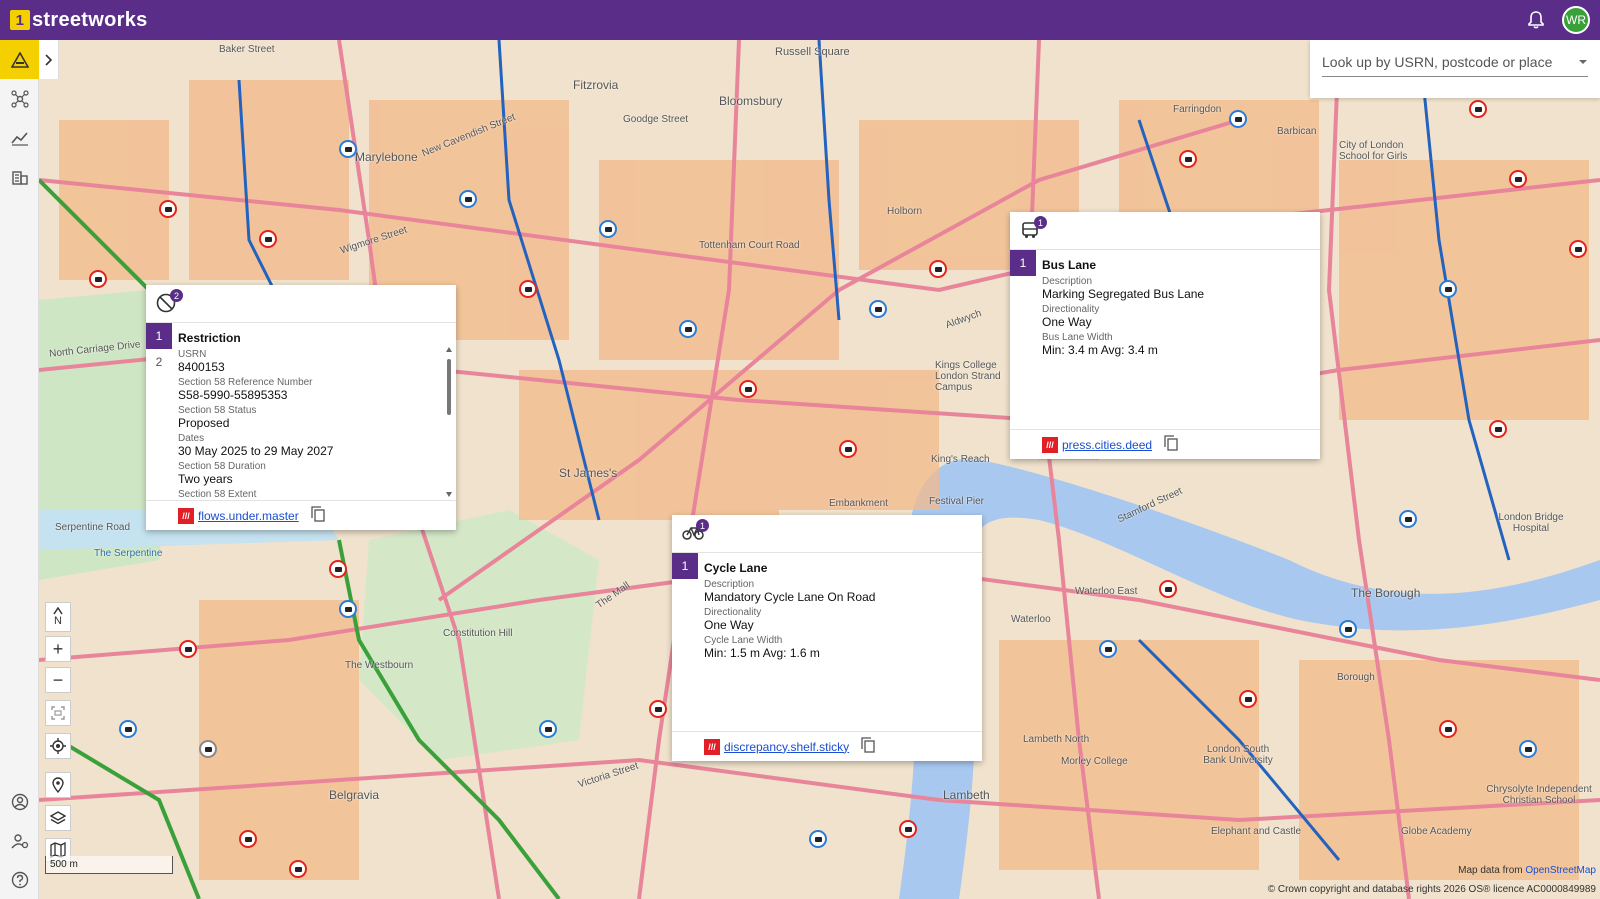  I want to click on field-value: 8400153, so click(201, 367).